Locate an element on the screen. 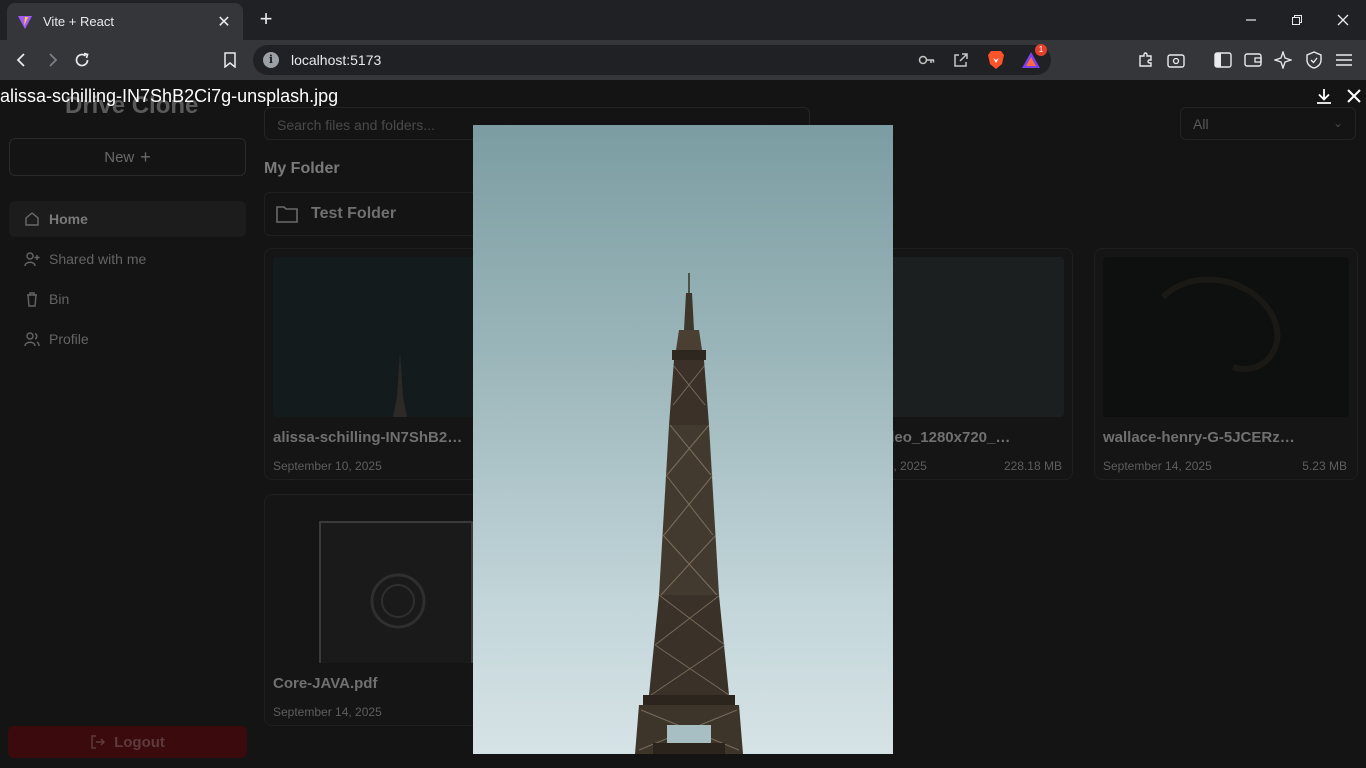 The width and height of the screenshot is (1366, 768). logout-label: Logout is located at coordinates (139, 742).